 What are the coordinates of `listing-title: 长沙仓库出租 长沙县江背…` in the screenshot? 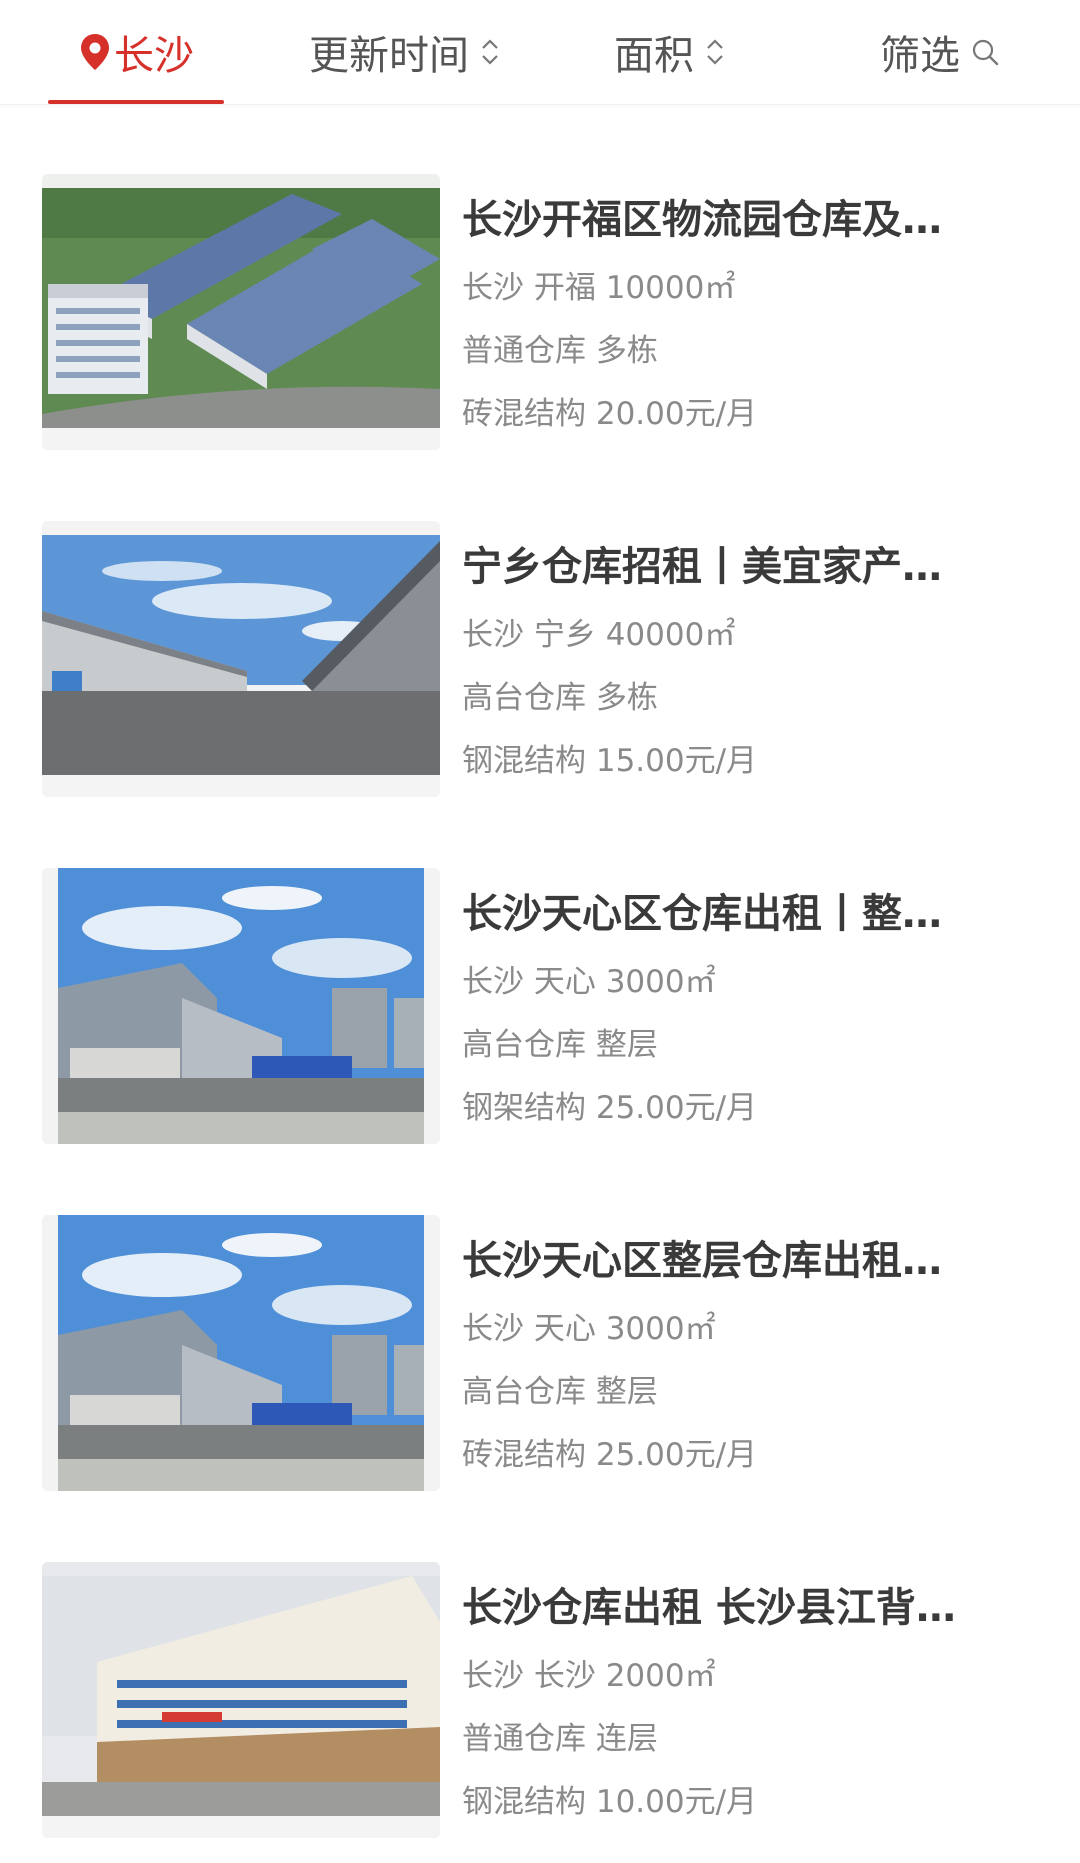 It's located at (709, 1608).